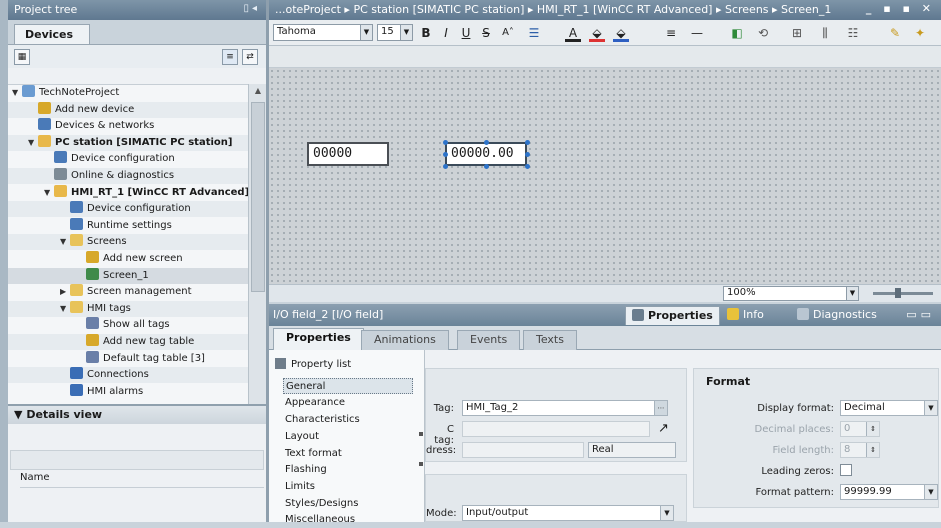 The width and height of the screenshot is (941, 528). I want to click on view-list-icon: ≡, so click(230, 57).